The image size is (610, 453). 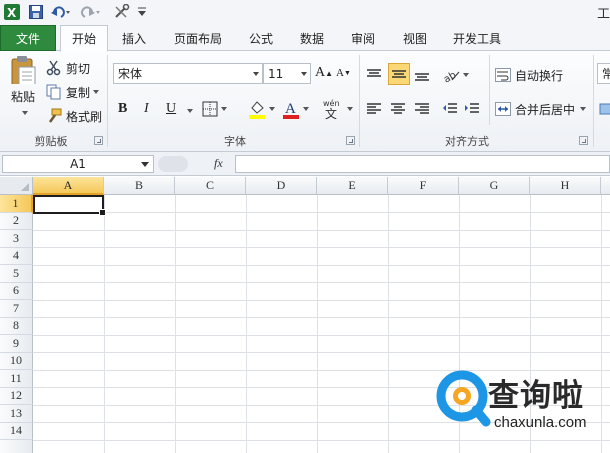 What do you see at coordinates (400, 109) in the screenshot?
I see `align-center-icon` at bounding box center [400, 109].